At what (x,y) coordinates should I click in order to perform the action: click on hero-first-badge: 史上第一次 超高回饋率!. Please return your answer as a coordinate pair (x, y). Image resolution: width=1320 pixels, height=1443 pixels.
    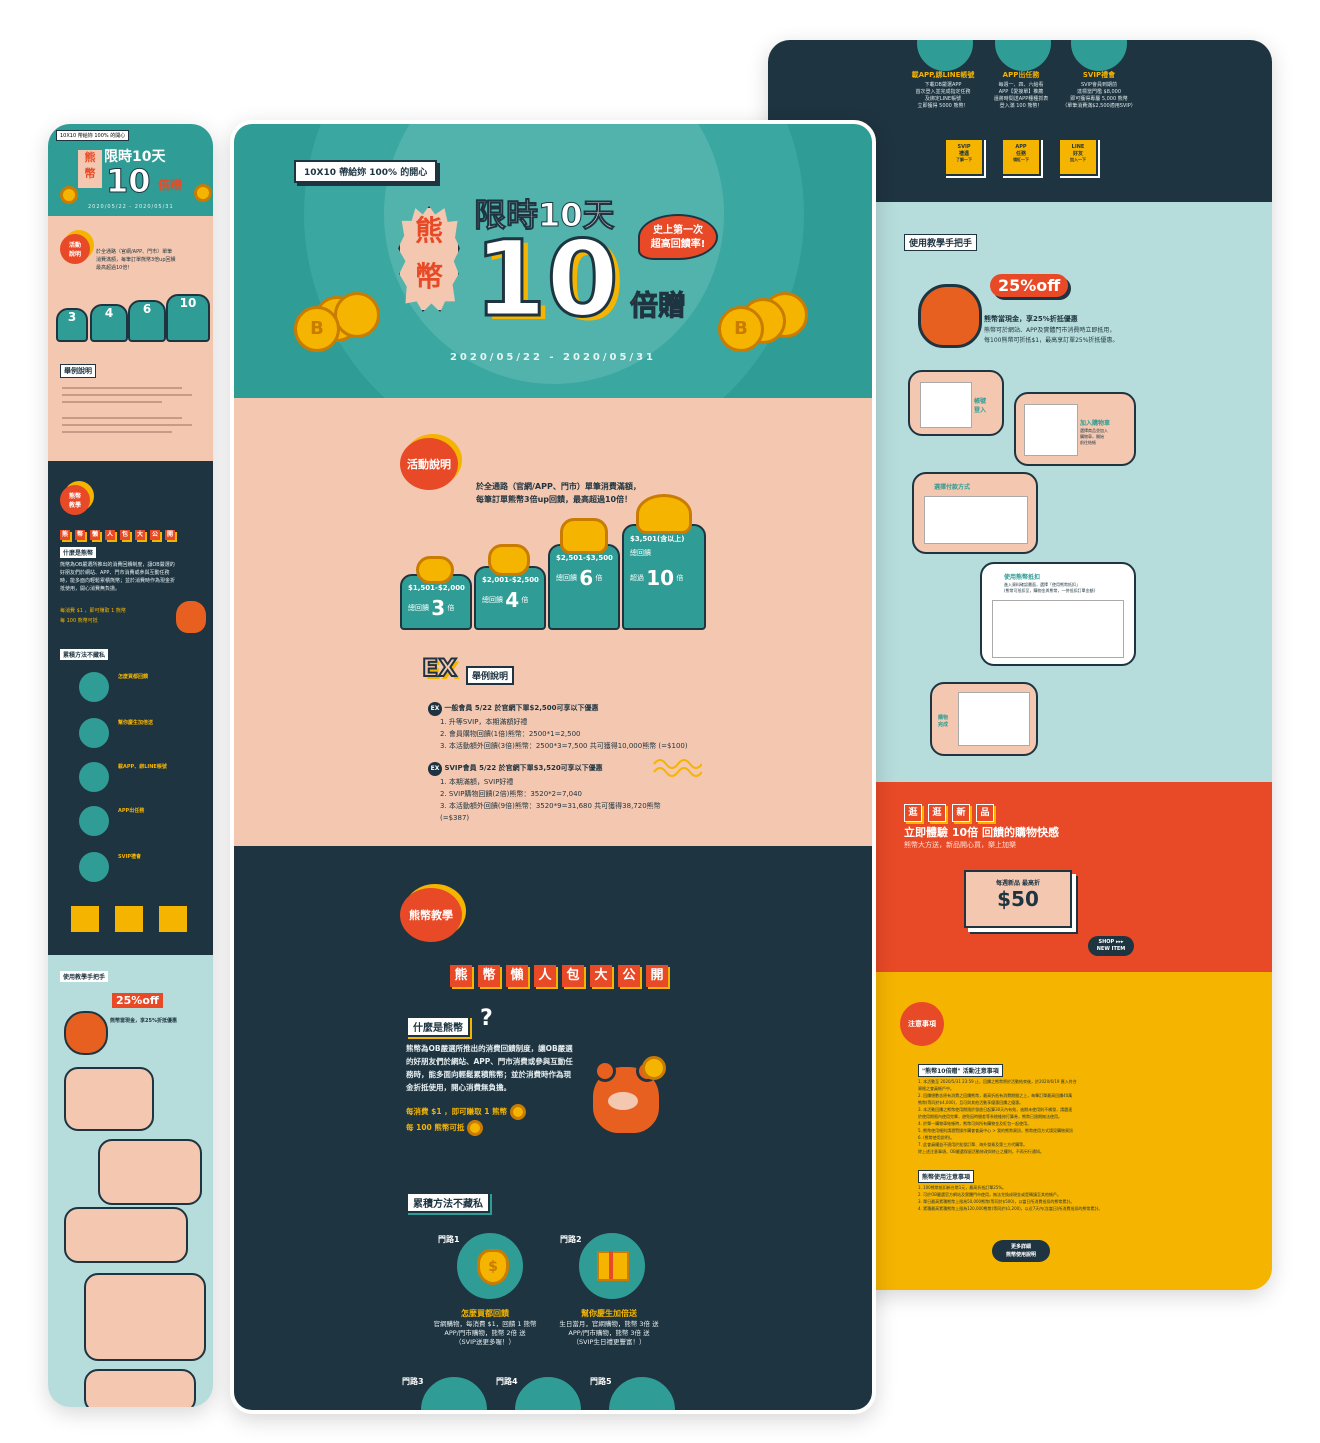
    Looking at the image, I should click on (678, 237).